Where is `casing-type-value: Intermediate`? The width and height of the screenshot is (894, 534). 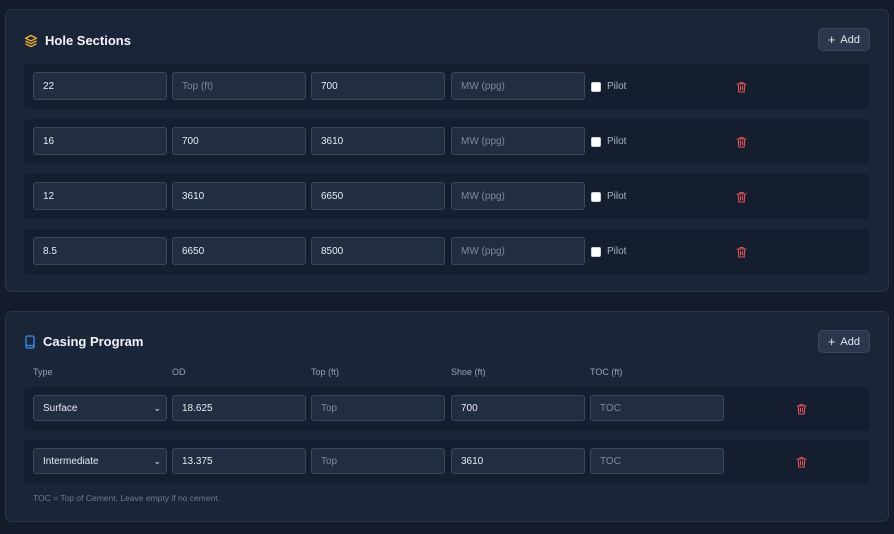 casing-type-value: Intermediate is located at coordinates (71, 461).